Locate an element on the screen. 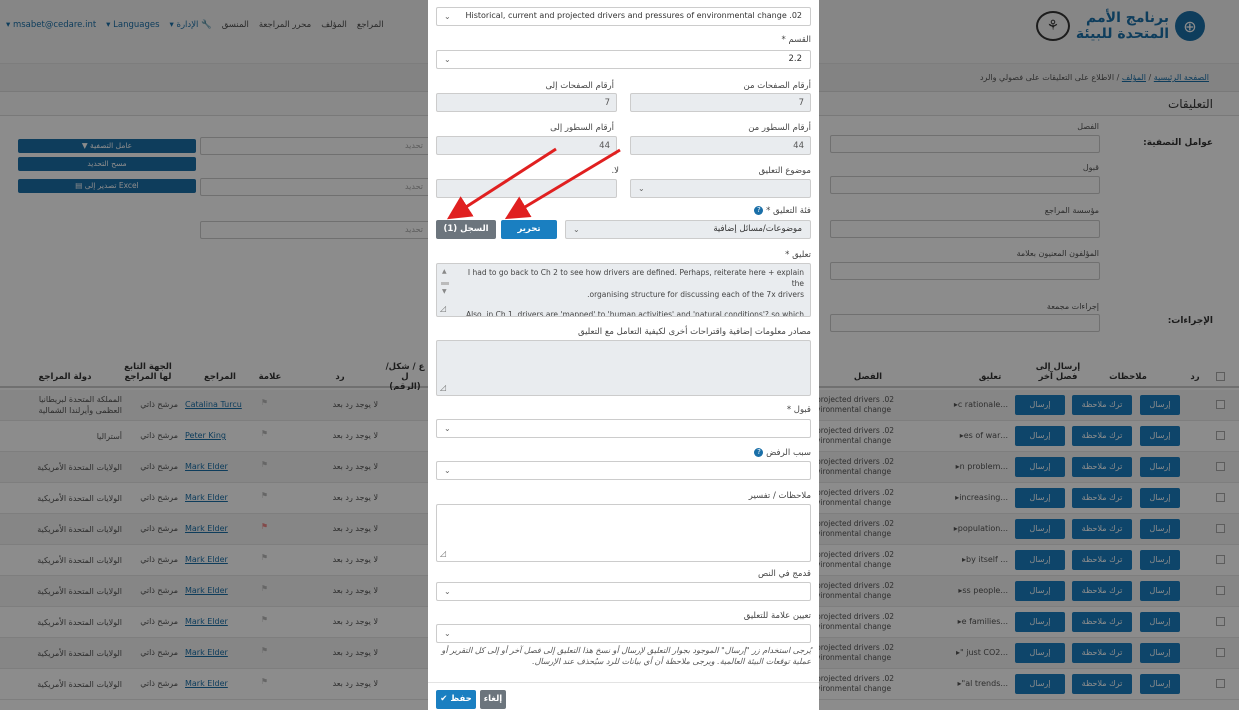  annotation-arrows is located at coordinates (533, 183).